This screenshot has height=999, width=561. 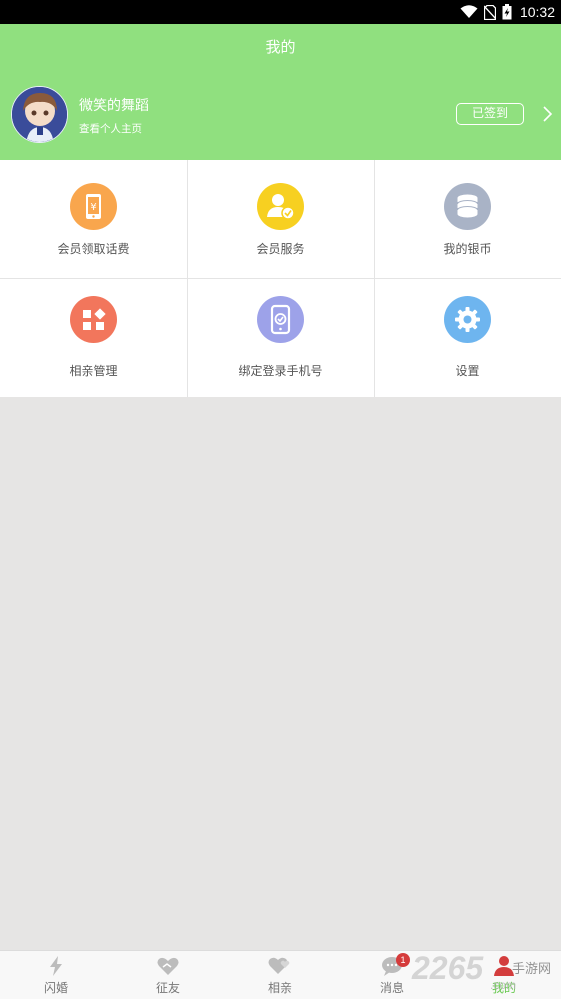 I want to click on status-time: 10:32, so click(x=537, y=12).